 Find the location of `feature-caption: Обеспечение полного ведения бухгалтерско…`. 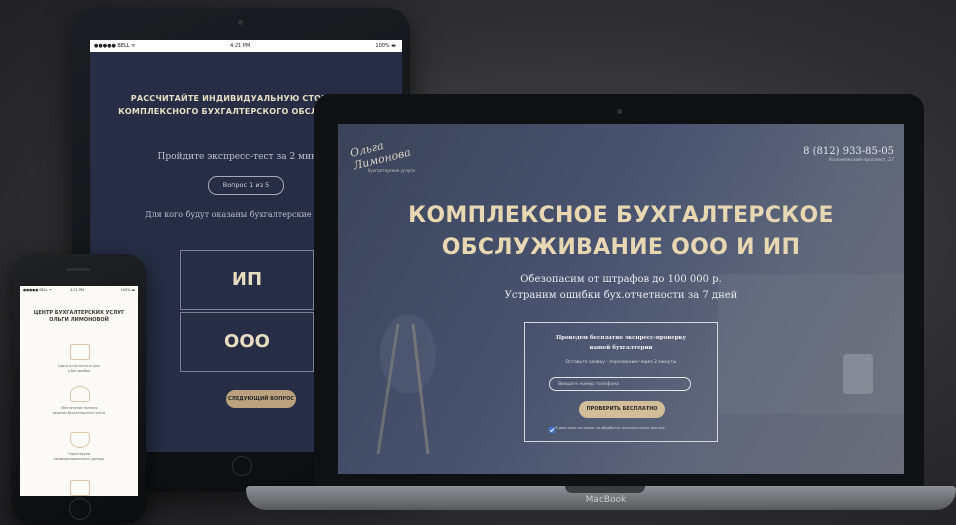

feature-caption: Обеспечение полного ведения бухгалтерско… is located at coordinates (79, 411).